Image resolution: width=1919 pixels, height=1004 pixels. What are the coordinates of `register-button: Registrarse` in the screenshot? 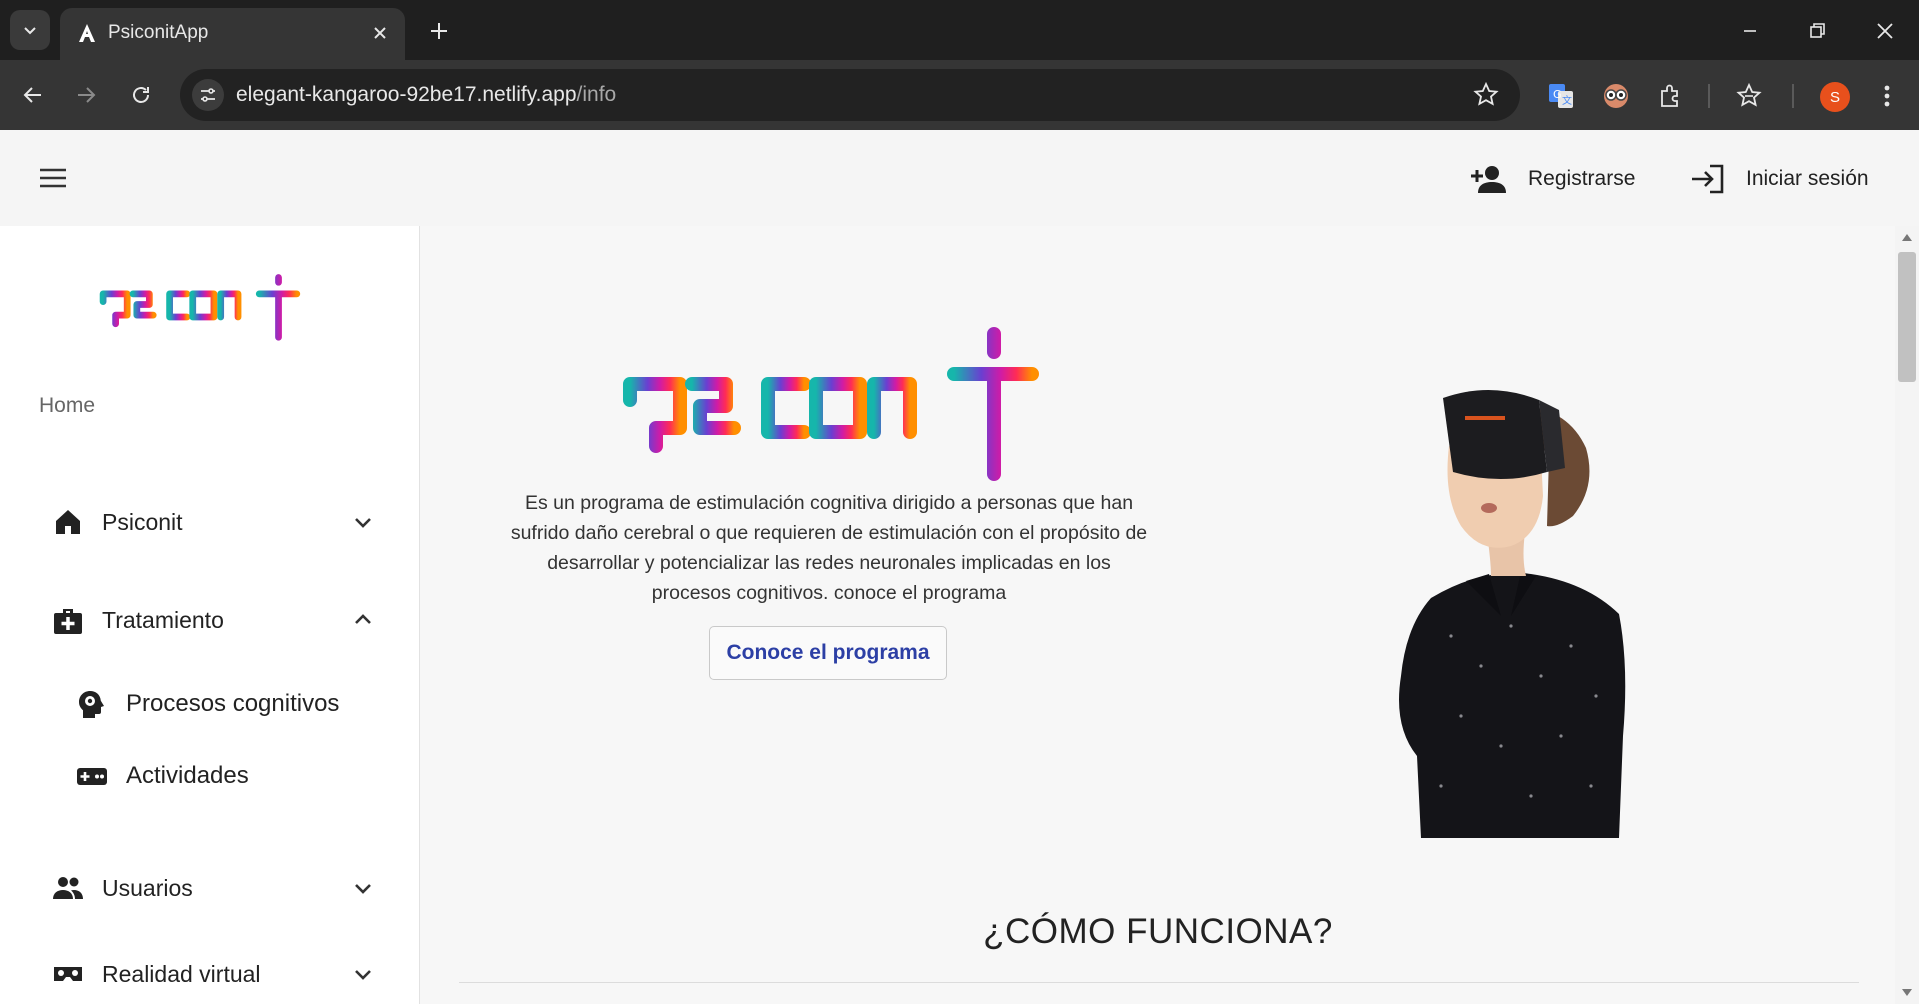 It's located at (1552, 179).